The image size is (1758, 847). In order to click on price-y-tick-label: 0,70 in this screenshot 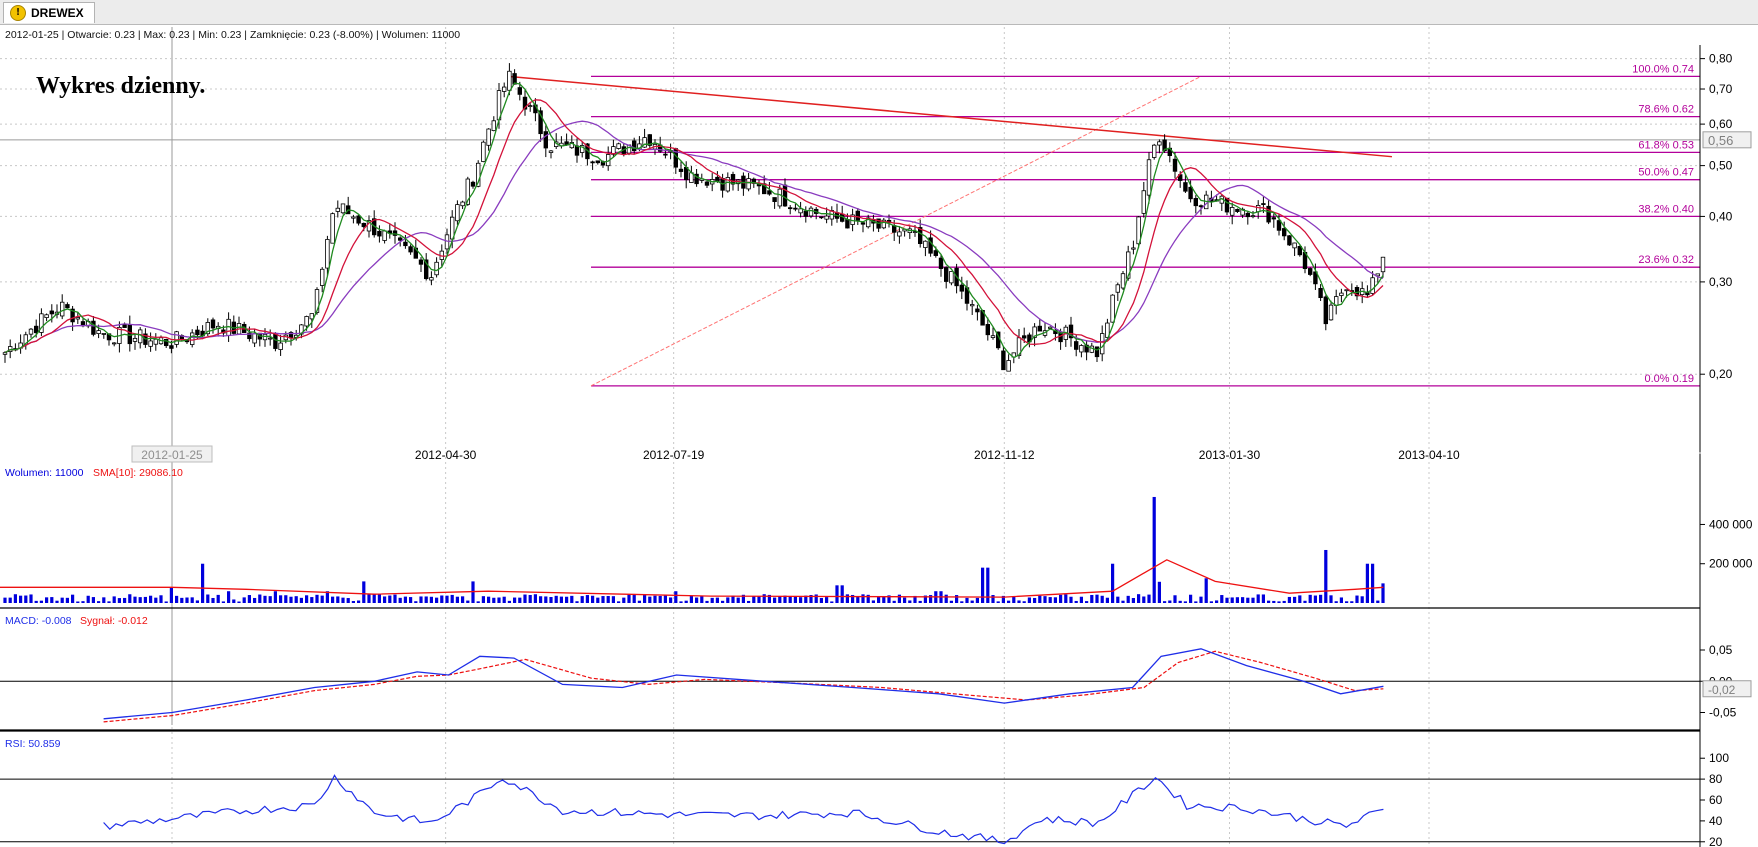, I will do `click(1721, 89)`.